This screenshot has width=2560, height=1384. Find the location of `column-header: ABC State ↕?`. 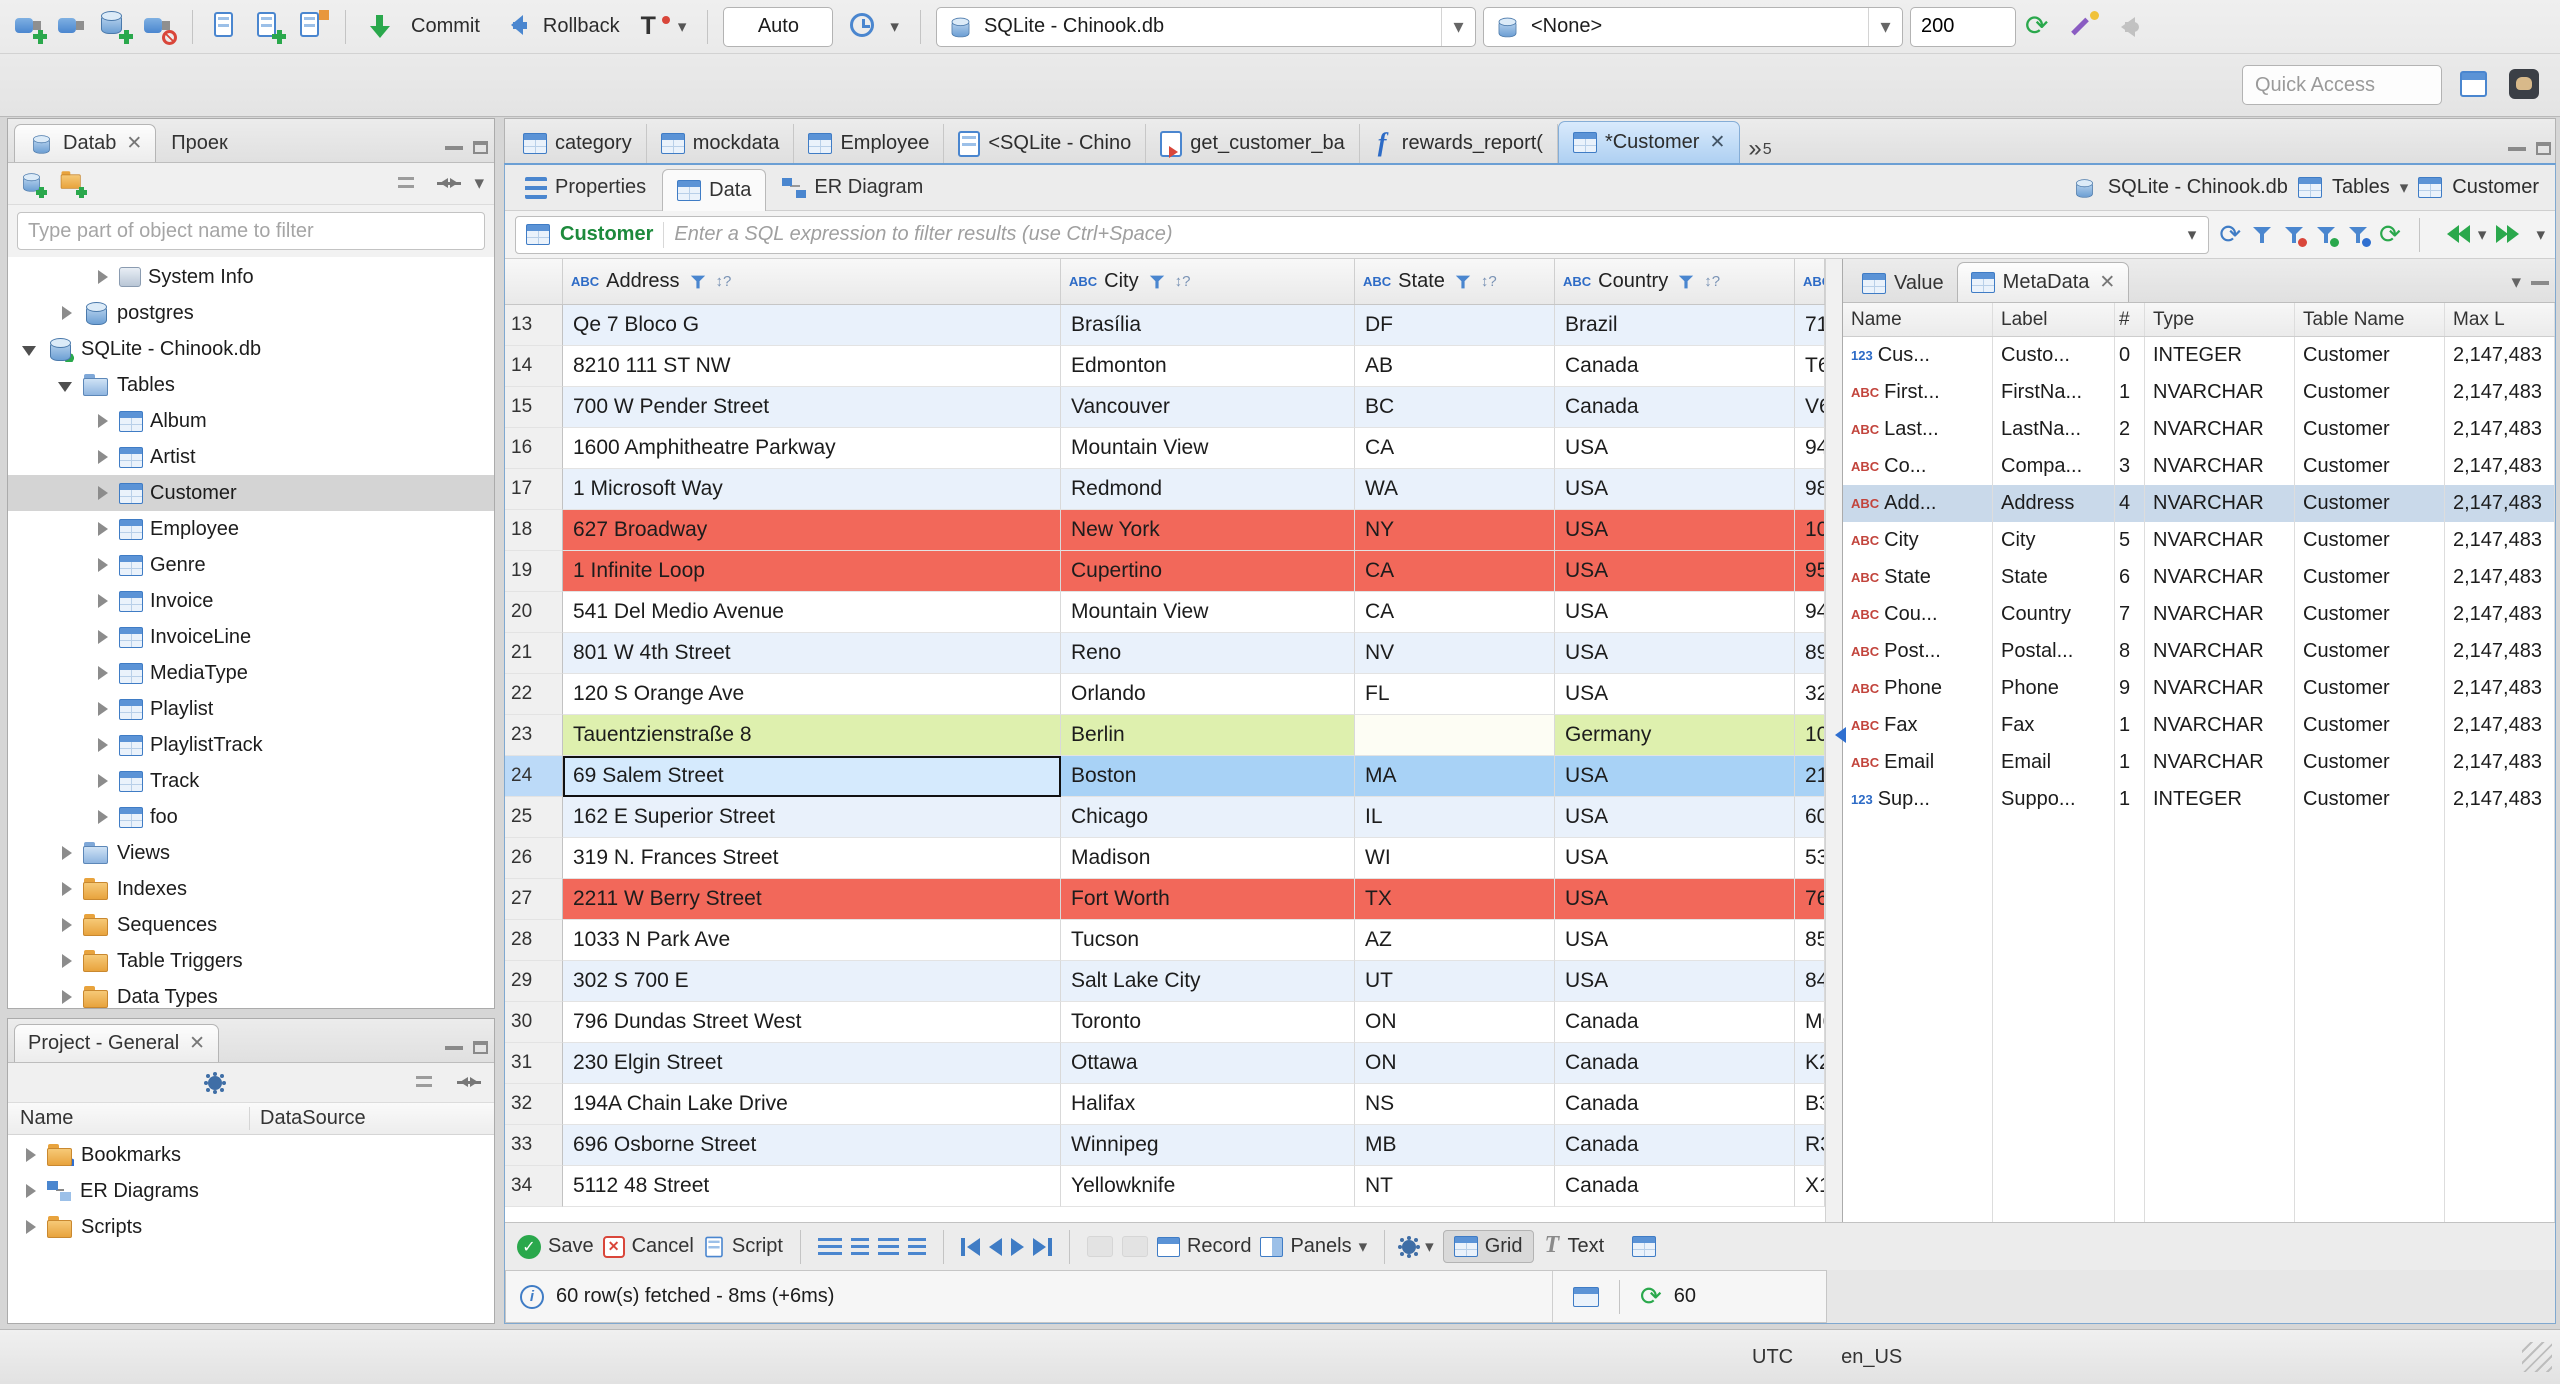

column-header: ABC State ↕? is located at coordinates (1455, 281).